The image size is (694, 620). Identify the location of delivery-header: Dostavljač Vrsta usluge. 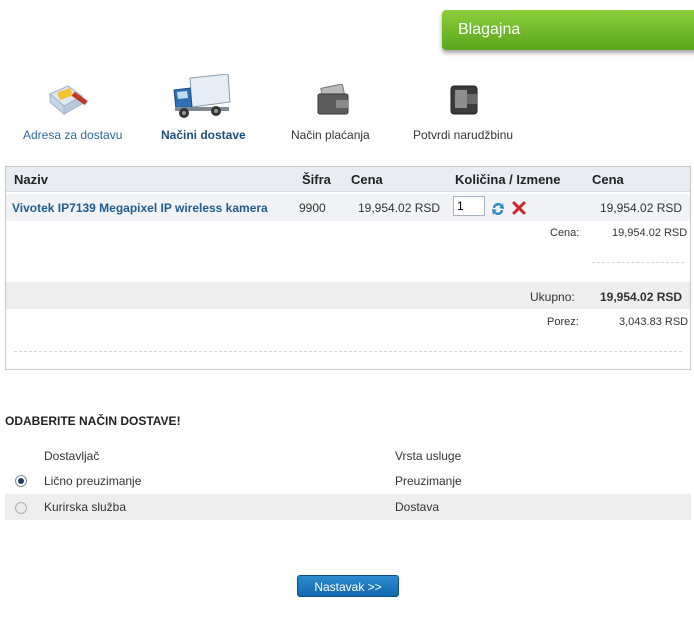
(348, 457).